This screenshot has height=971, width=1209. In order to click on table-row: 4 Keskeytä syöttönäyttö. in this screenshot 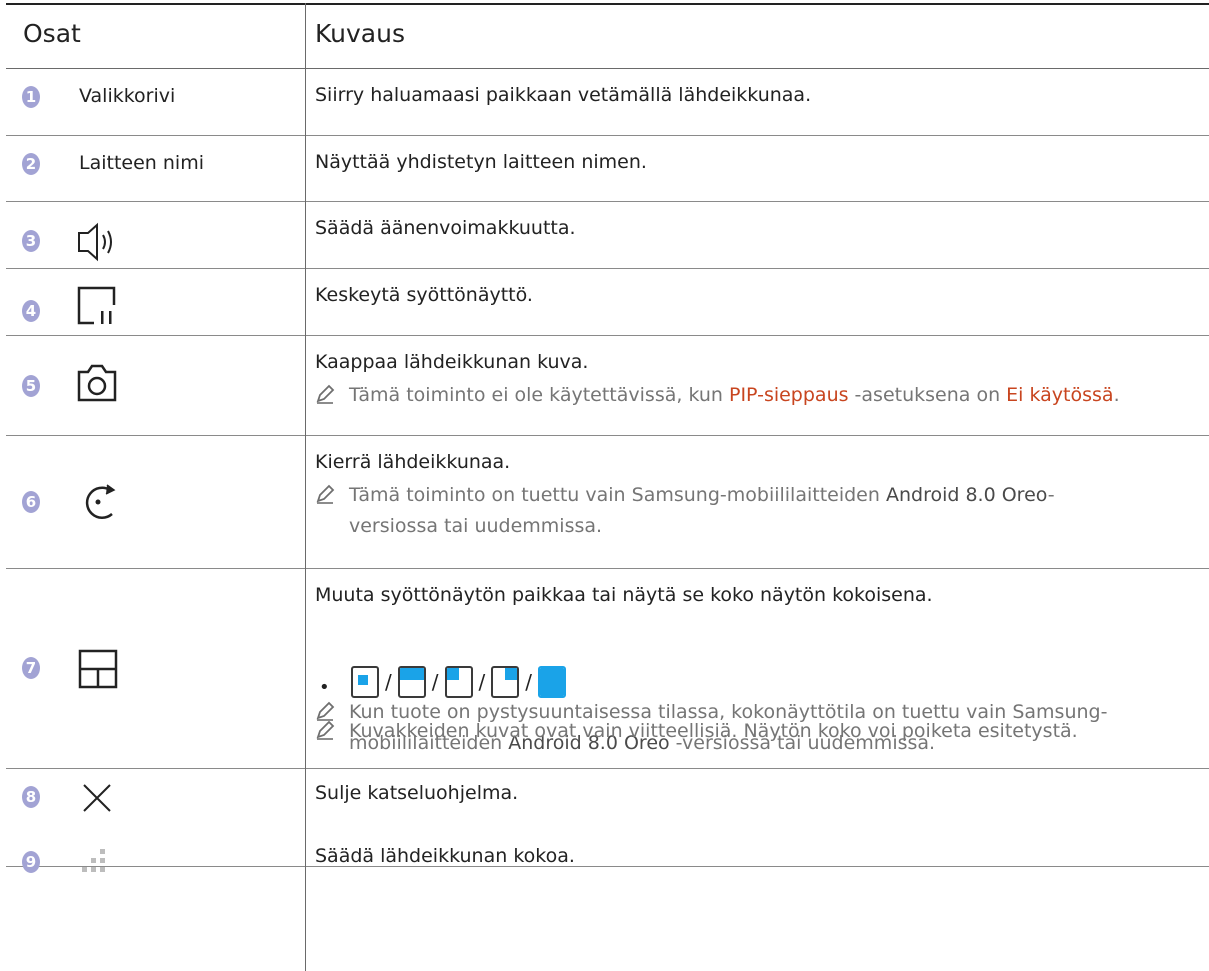, I will do `click(607, 302)`.